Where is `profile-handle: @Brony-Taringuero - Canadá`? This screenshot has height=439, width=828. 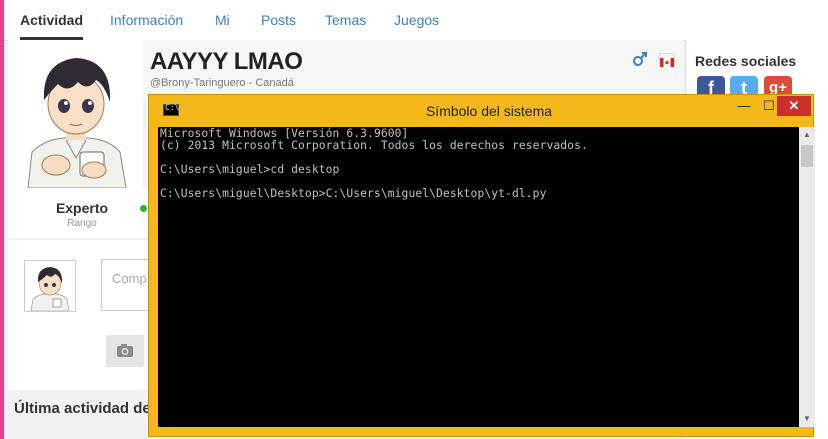 profile-handle: @Brony-Taringuero - Canadá is located at coordinates (222, 83).